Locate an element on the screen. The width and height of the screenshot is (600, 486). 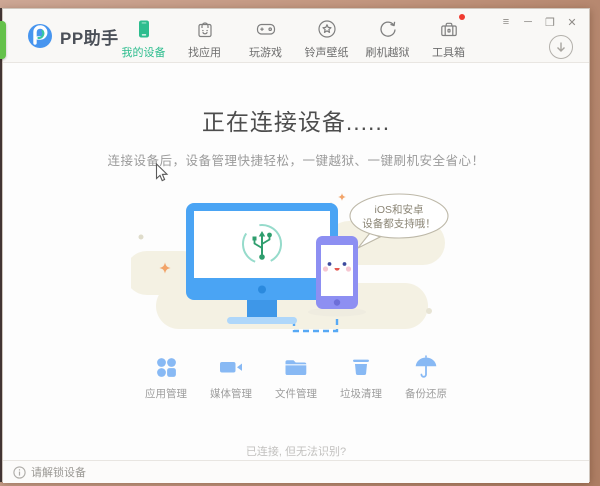
umbrella-icon is located at coordinates (426, 366).